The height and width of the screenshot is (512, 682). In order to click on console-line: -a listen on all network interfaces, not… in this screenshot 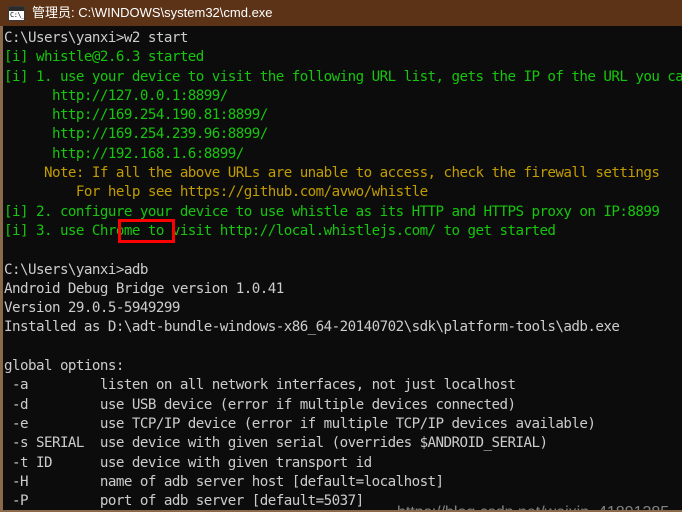, I will do `click(260, 385)`.